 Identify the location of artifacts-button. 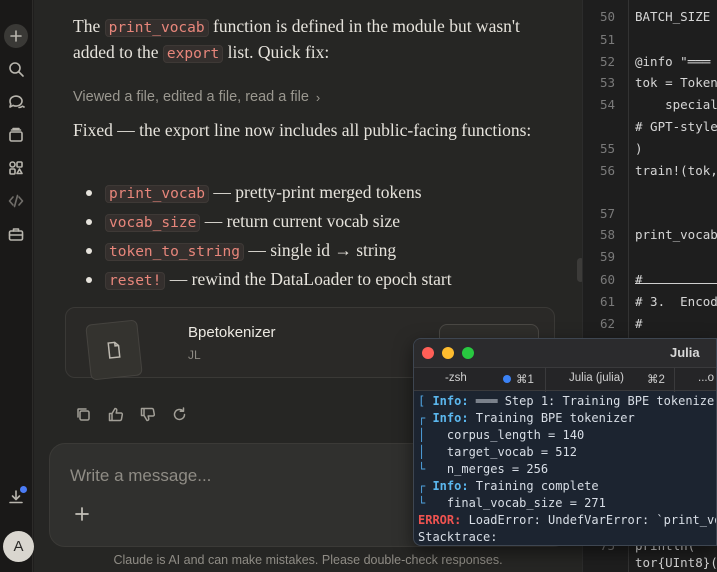
(16, 168).